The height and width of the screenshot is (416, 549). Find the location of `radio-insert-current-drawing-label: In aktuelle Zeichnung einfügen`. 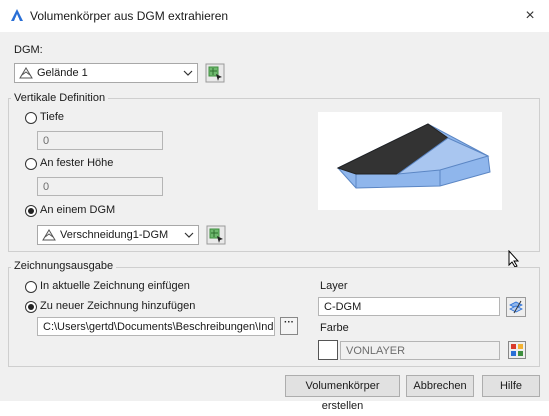

radio-insert-current-drawing-label: In aktuelle Zeichnung einfügen is located at coordinates (115, 286).